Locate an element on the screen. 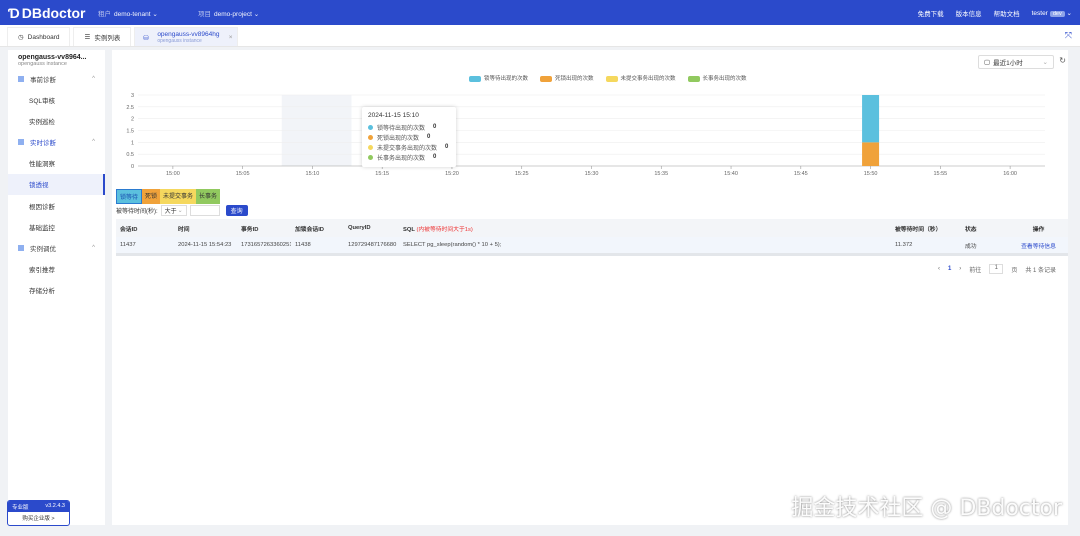  filter-tabs: 锁等待 死锁 未提交事务 长事务 is located at coordinates (168, 196).